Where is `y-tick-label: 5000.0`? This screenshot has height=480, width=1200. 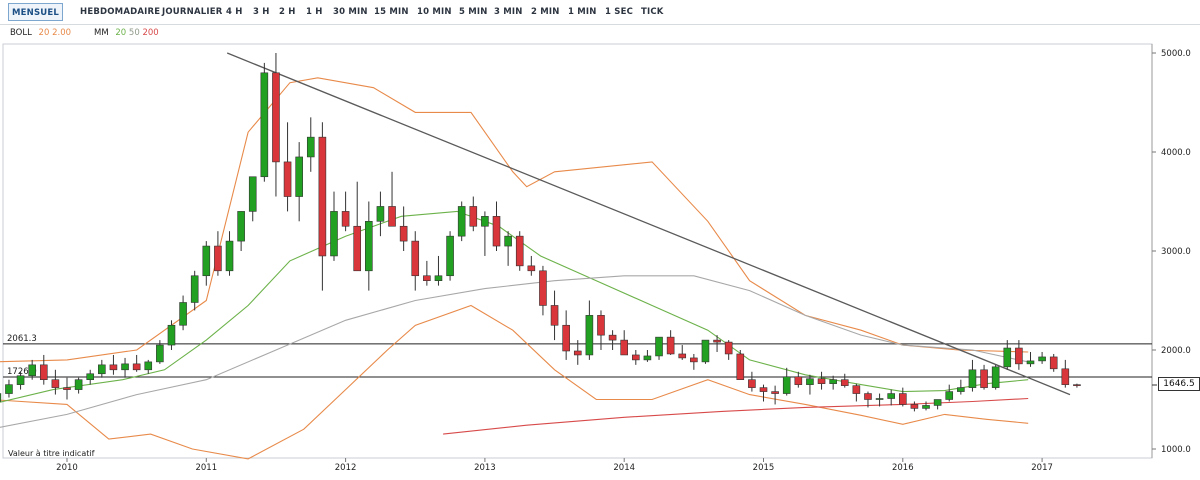 y-tick-label: 5000.0 is located at coordinates (1176, 54).